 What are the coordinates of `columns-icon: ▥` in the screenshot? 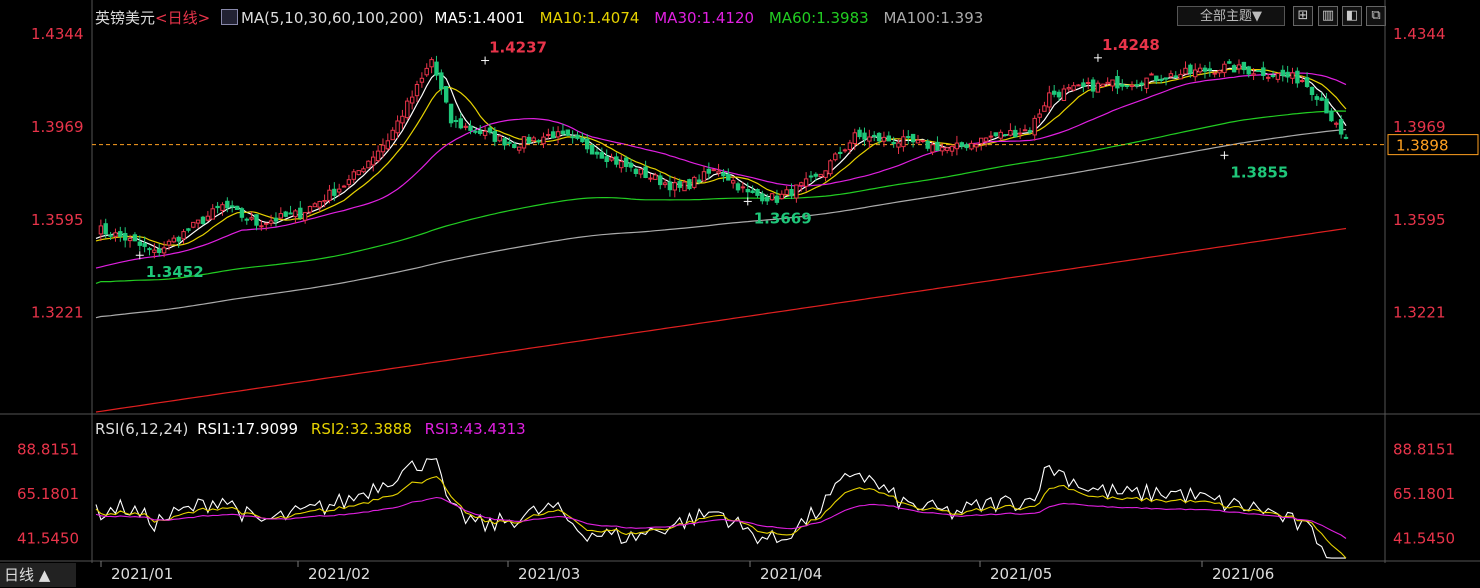 It's located at (1328, 16).